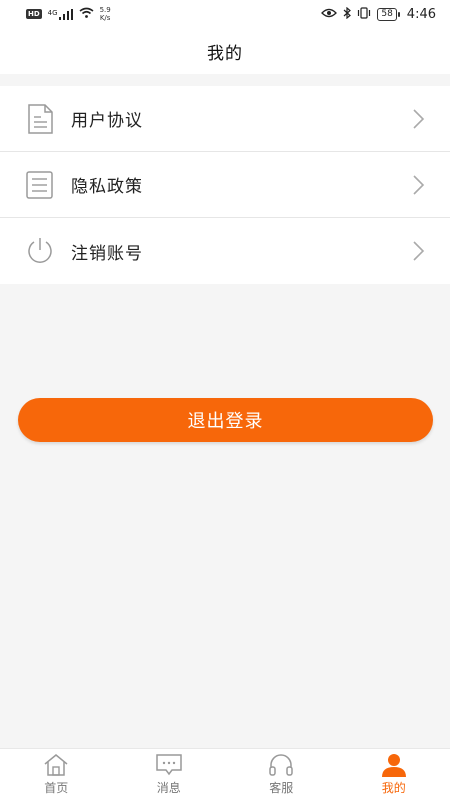 Image resolution: width=450 pixels, height=800 pixels. What do you see at coordinates (421, 14) in the screenshot?
I see `clock: 4:46` at bounding box center [421, 14].